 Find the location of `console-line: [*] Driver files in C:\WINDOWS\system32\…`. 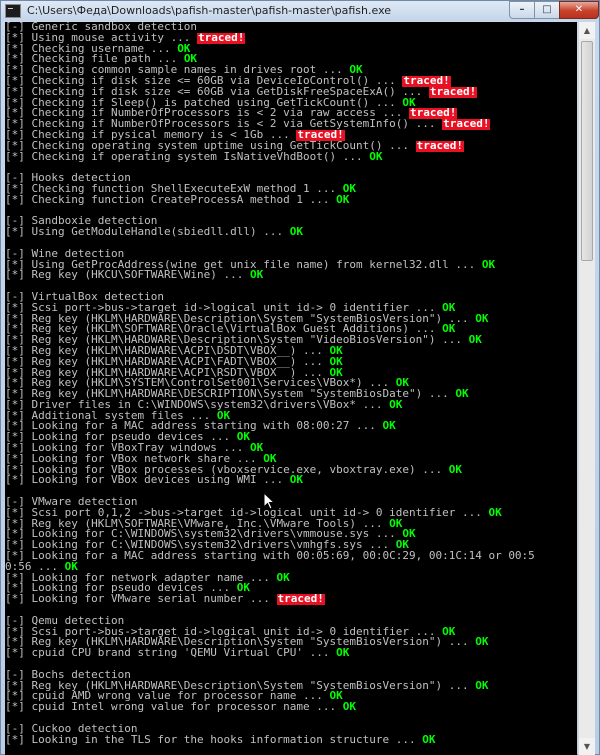

console-line: [*] Driver files in C:\WINDOWS\system32\… is located at coordinates (291, 405).